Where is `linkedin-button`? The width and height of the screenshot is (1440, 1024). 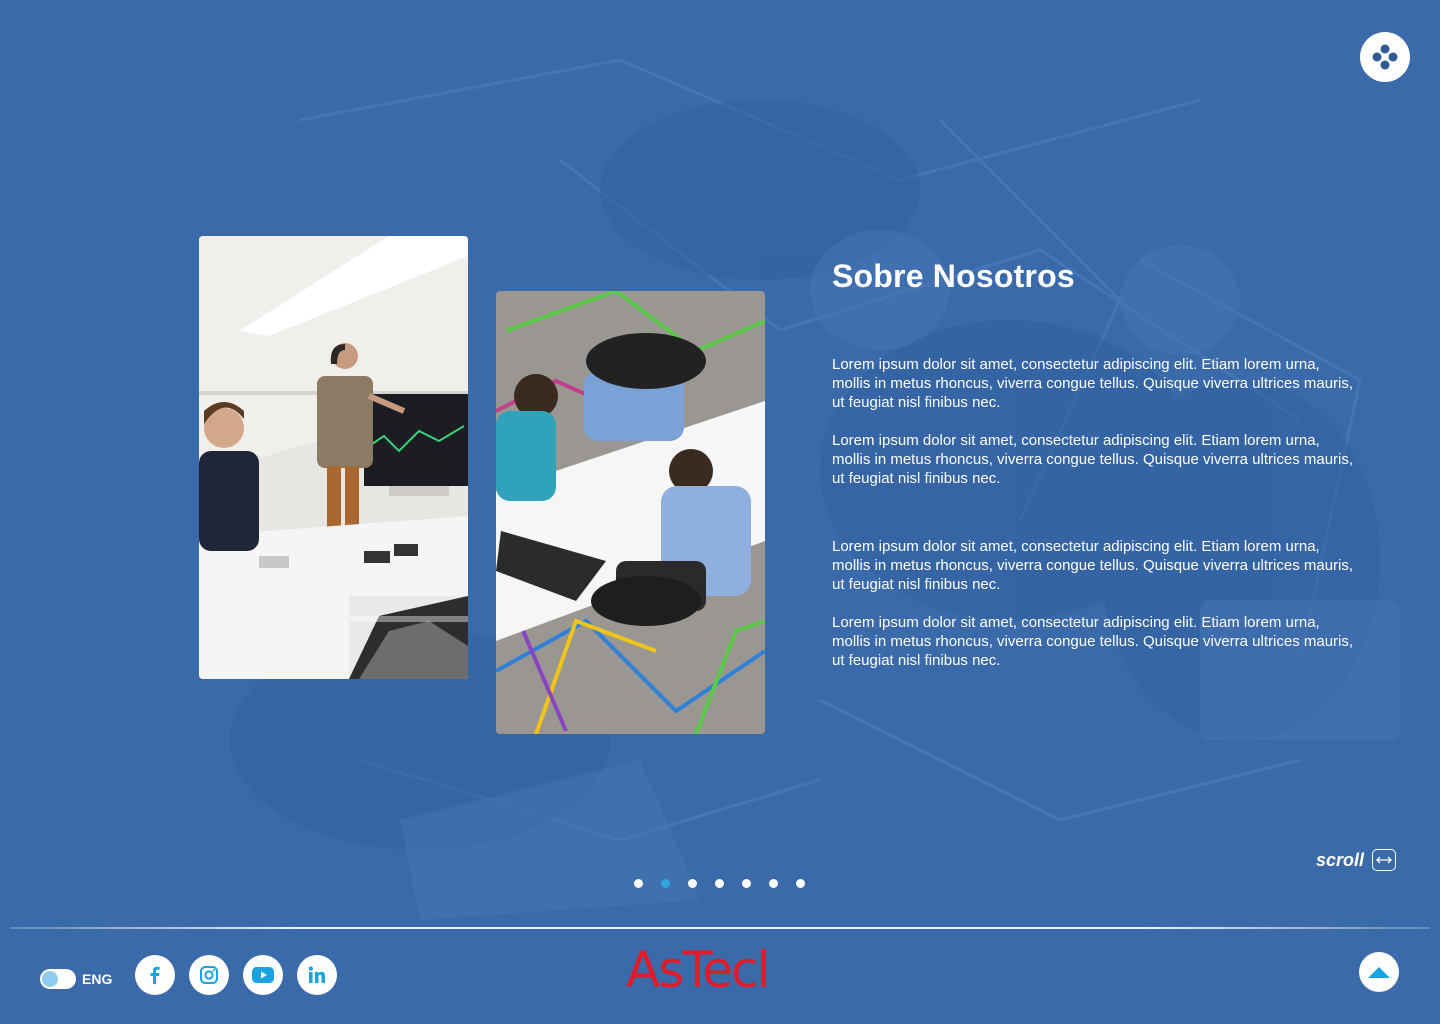 linkedin-button is located at coordinates (317, 975).